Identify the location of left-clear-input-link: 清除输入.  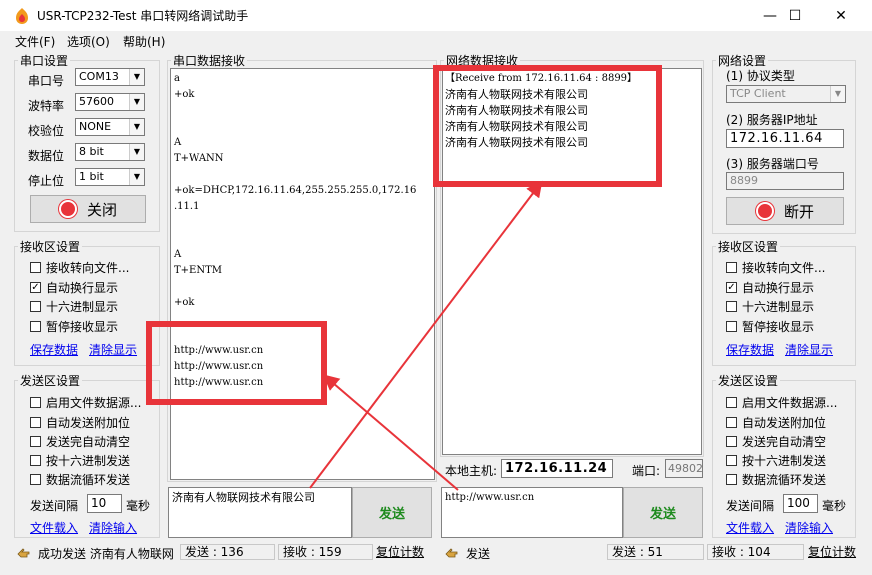
(113, 527).